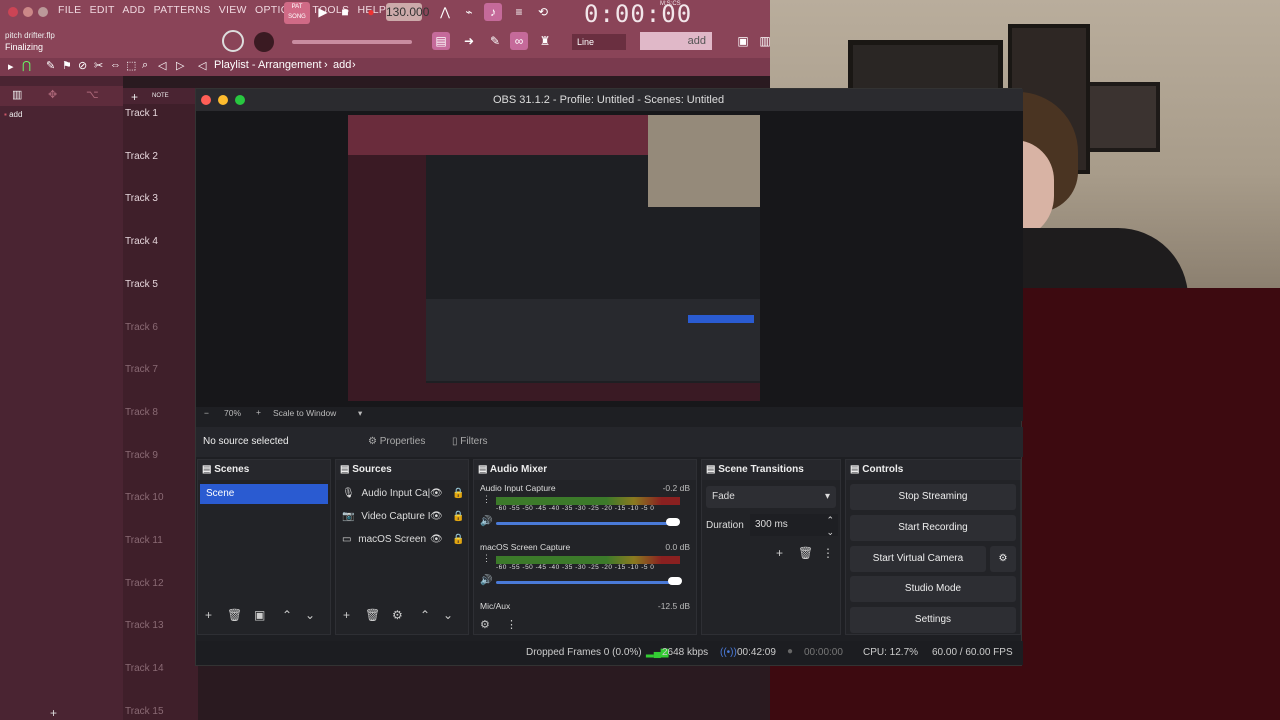 The height and width of the screenshot is (720, 1280). I want to click on source-down-icon: ⌄, so click(448, 615).